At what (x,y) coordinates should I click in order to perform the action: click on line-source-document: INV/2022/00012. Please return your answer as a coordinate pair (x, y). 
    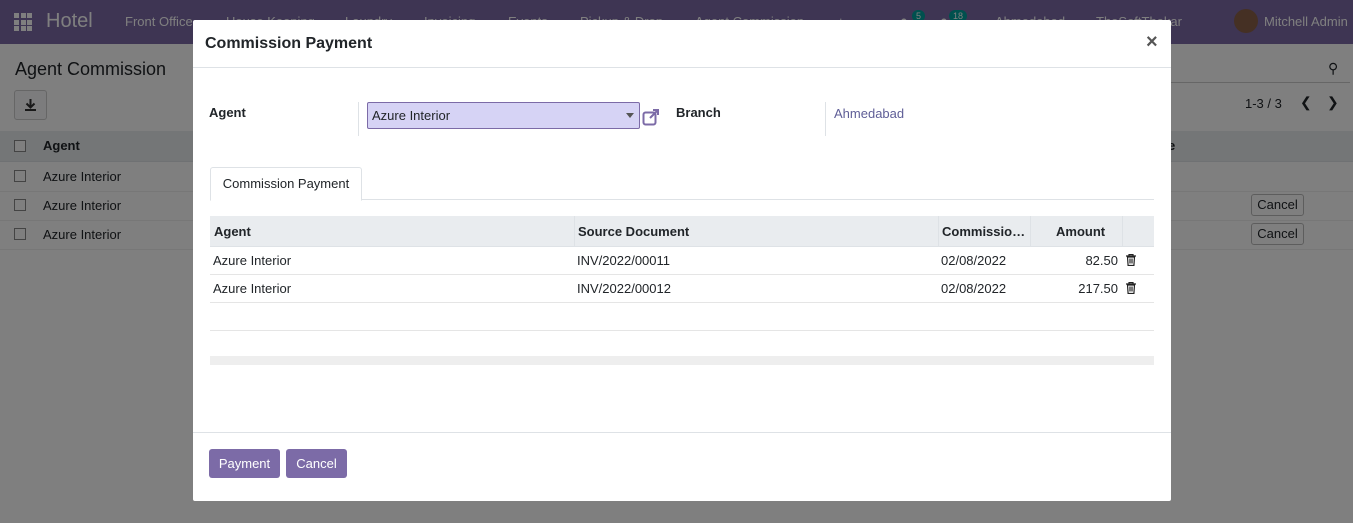
    Looking at the image, I should click on (624, 288).